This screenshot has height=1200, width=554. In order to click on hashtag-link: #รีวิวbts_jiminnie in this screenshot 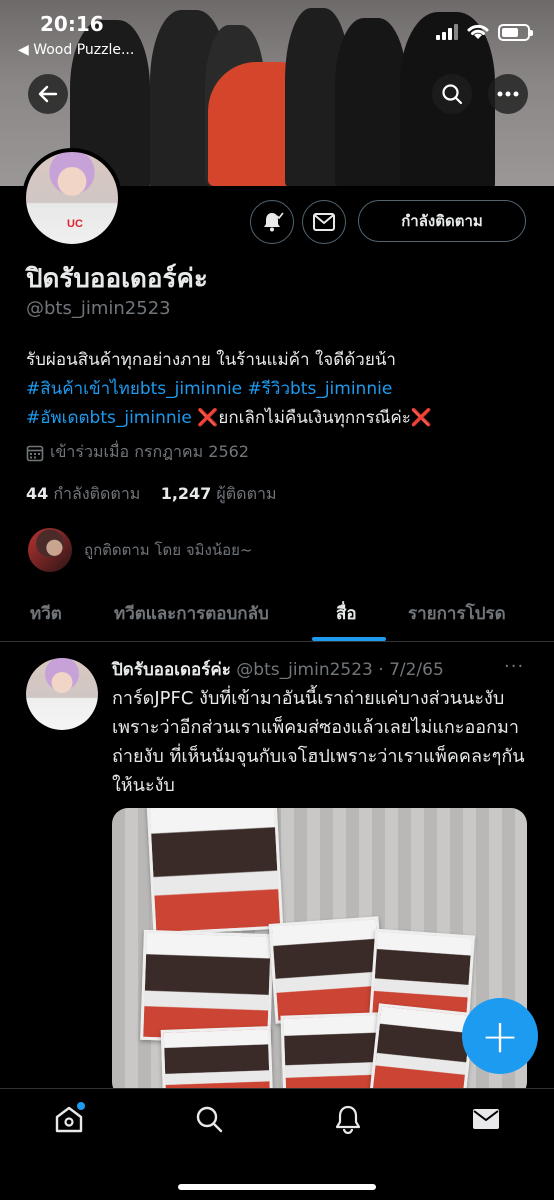, I will do `click(320, 389)`.